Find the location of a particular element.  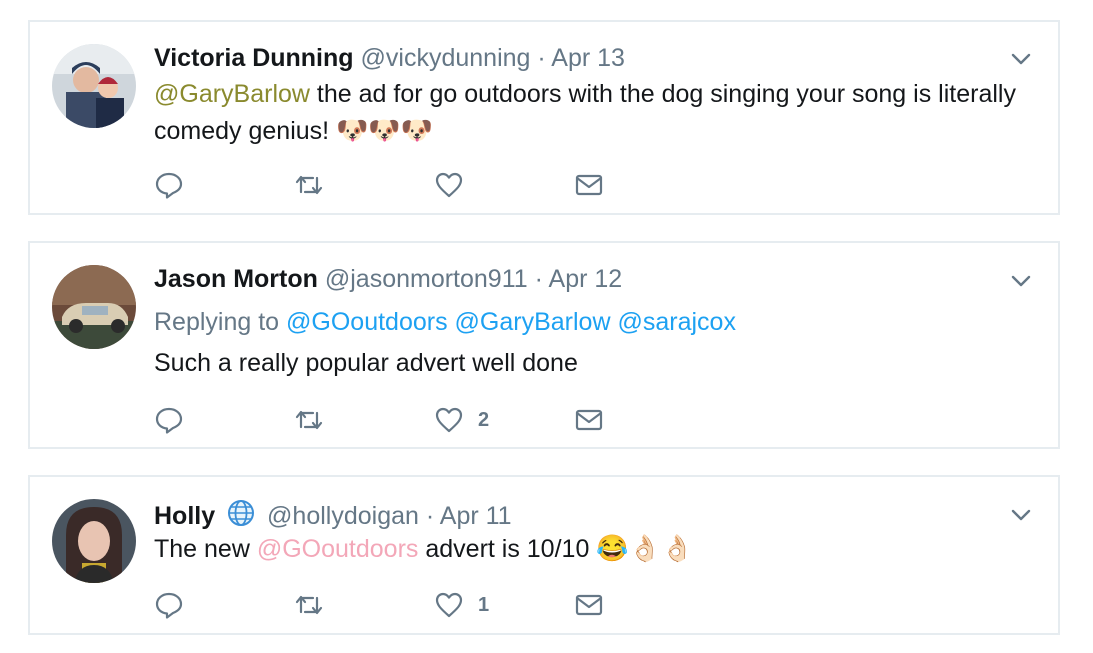

emoji-group: 🐶🐶🐶 is located at coordinates (385, 130).